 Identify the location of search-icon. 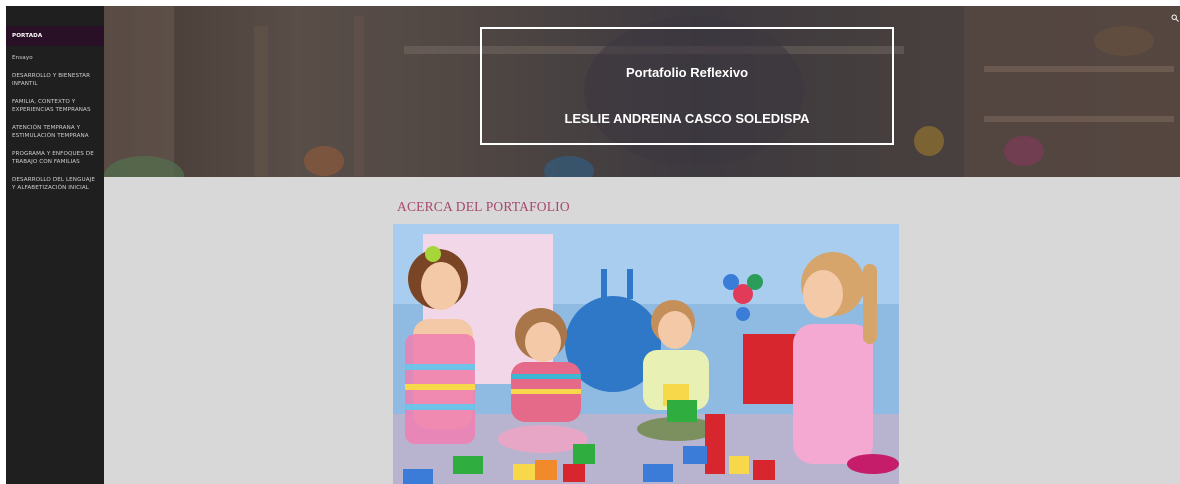
(1175, 14).